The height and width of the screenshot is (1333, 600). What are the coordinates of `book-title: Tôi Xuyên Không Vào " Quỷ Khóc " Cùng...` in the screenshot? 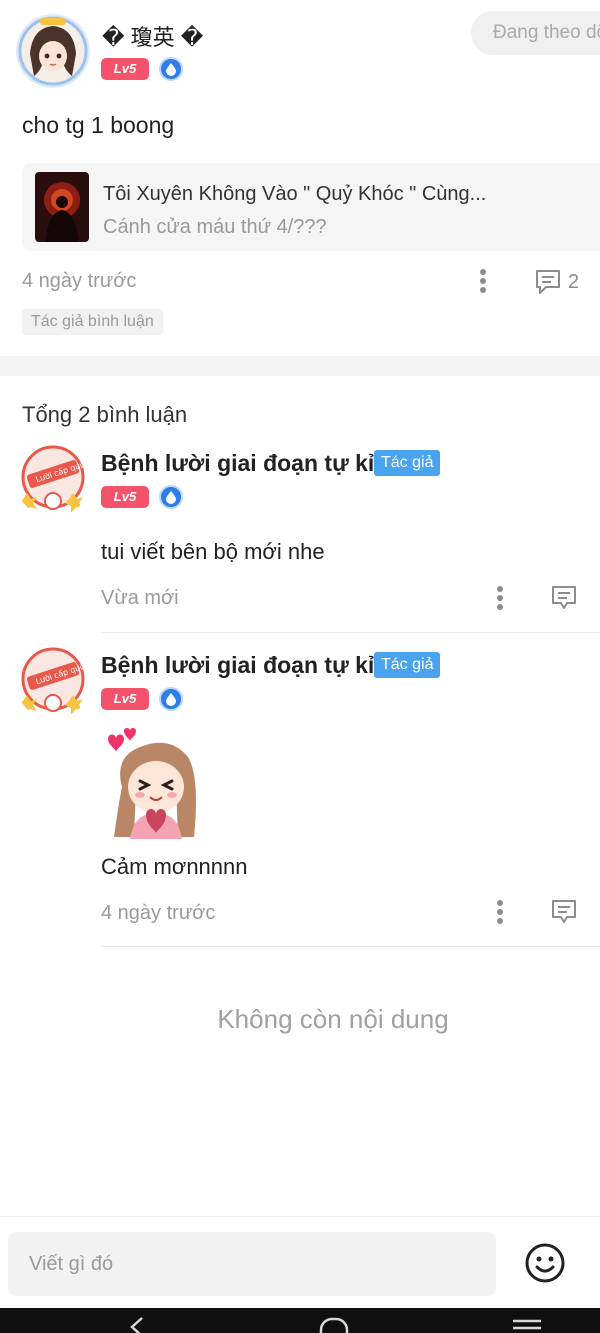 It's located at (295, 194).